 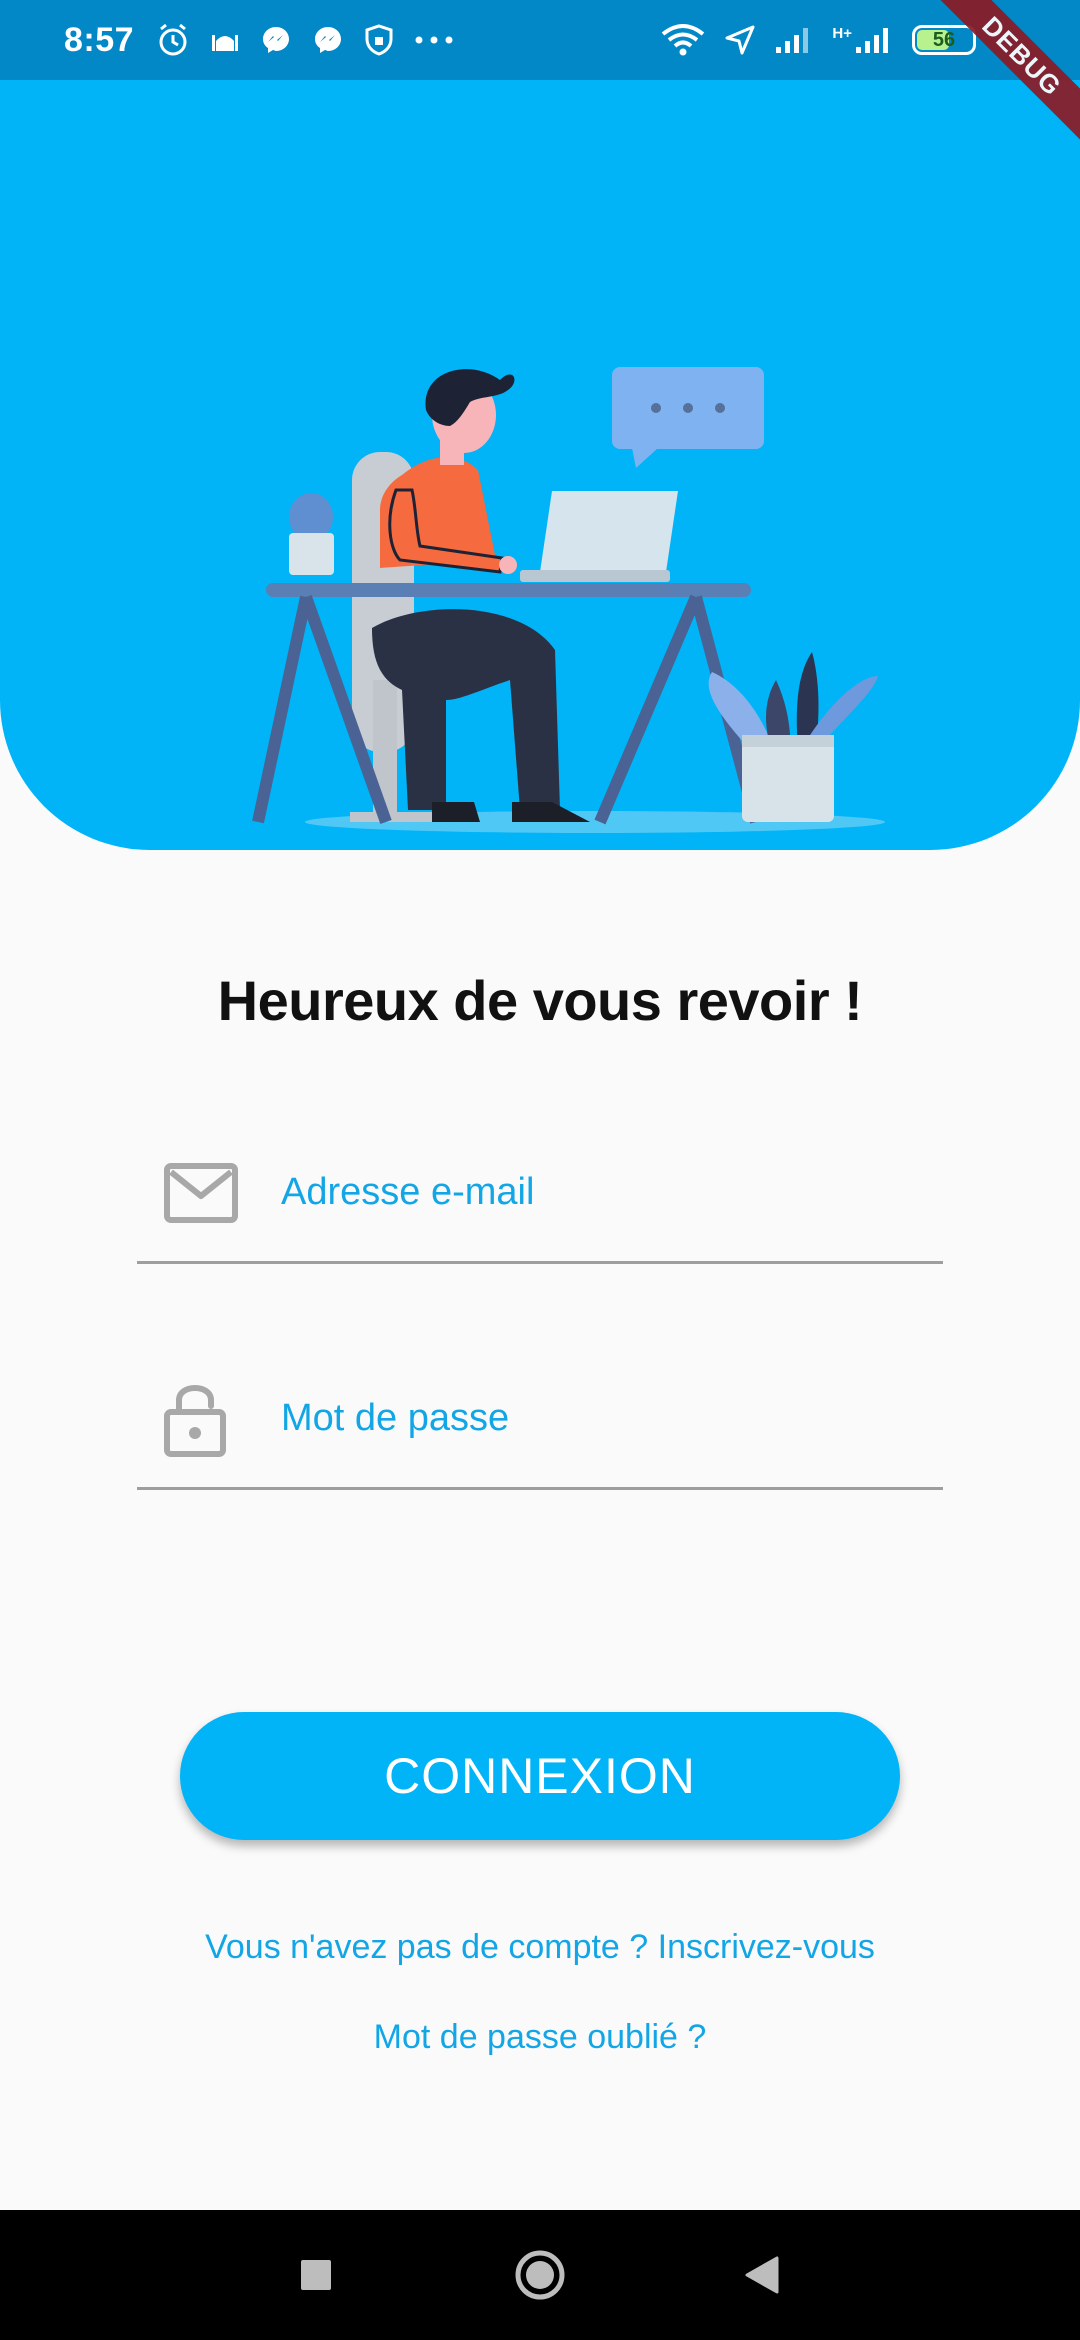 I want to click on person-working-at-laptop-illustration, so click(x=568, y=600).